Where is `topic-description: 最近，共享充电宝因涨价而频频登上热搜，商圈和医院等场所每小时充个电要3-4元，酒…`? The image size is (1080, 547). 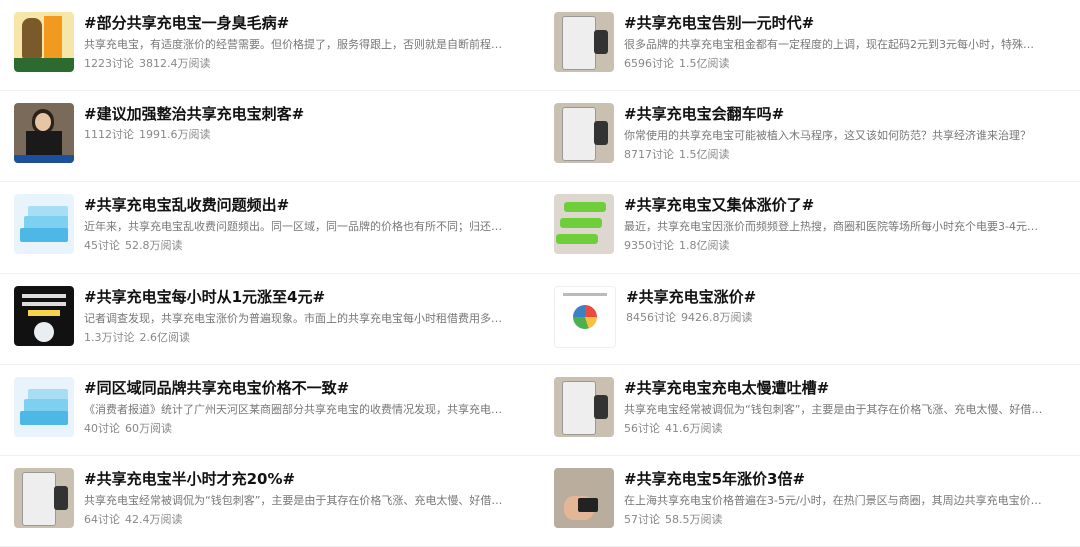 topic-description: 最近，共享充电宝因涨价而频频登上热搜，商圈和医院等场所每小时充个电要3-4元，酒… is located at coordinates (834, 227).